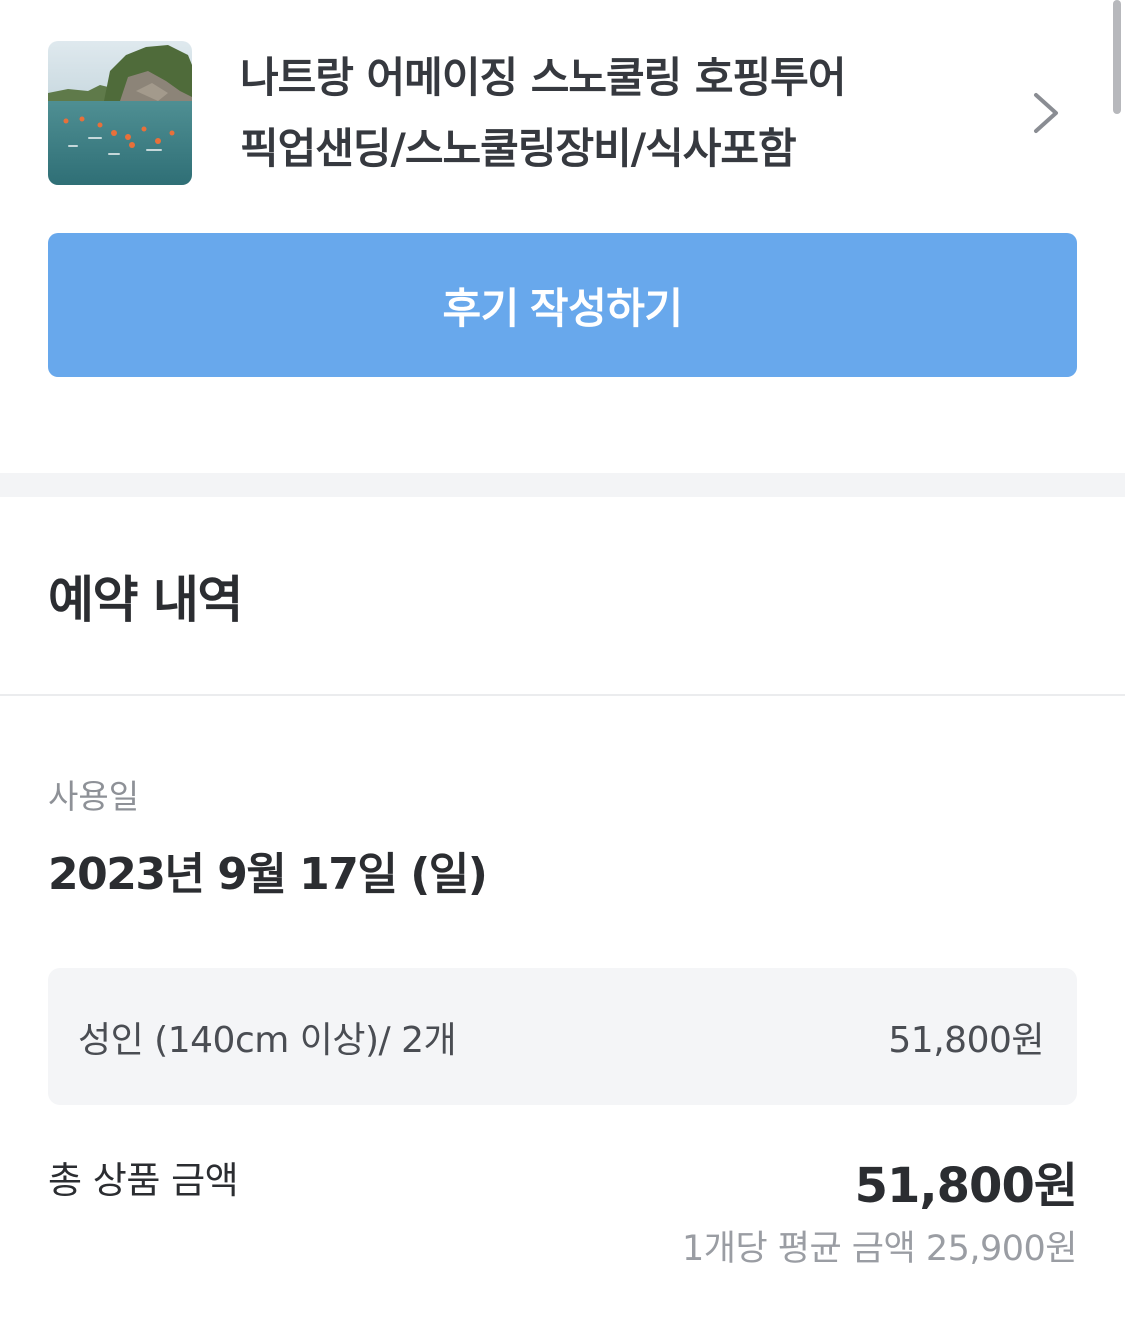 Image resolution: width=1125 pixels, height=1317 pixels. I want to click on total-price: 51,800원, so click(966, 1186).